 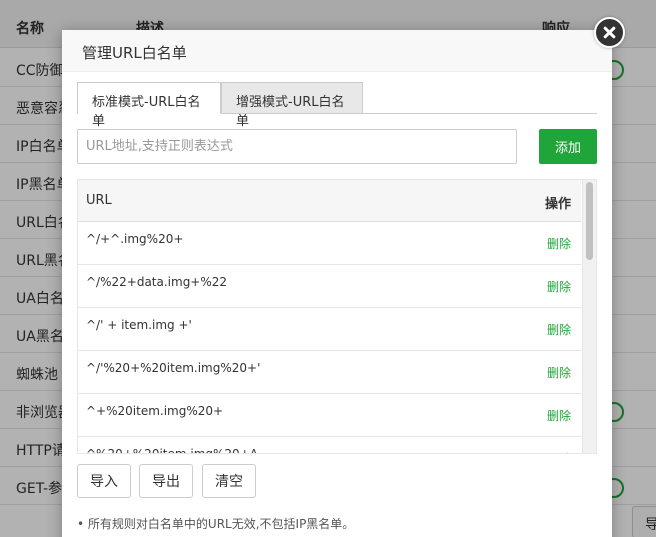 What do you see at coordinates (172, 450) in the screenshot?
I see `url-cell: ^%20+%20item.img%20+A` at bounding box center [172, 450].